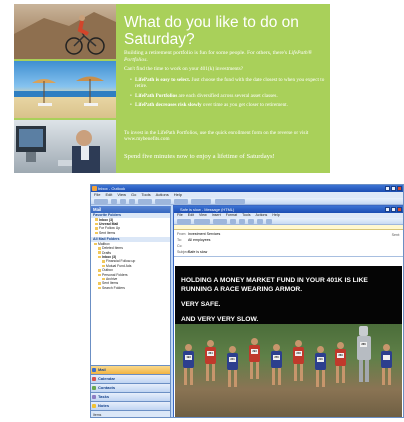 The height and width of the screenshot is (422, 404). I want to click on nav-button-mail: Mail, so click(130, 369).